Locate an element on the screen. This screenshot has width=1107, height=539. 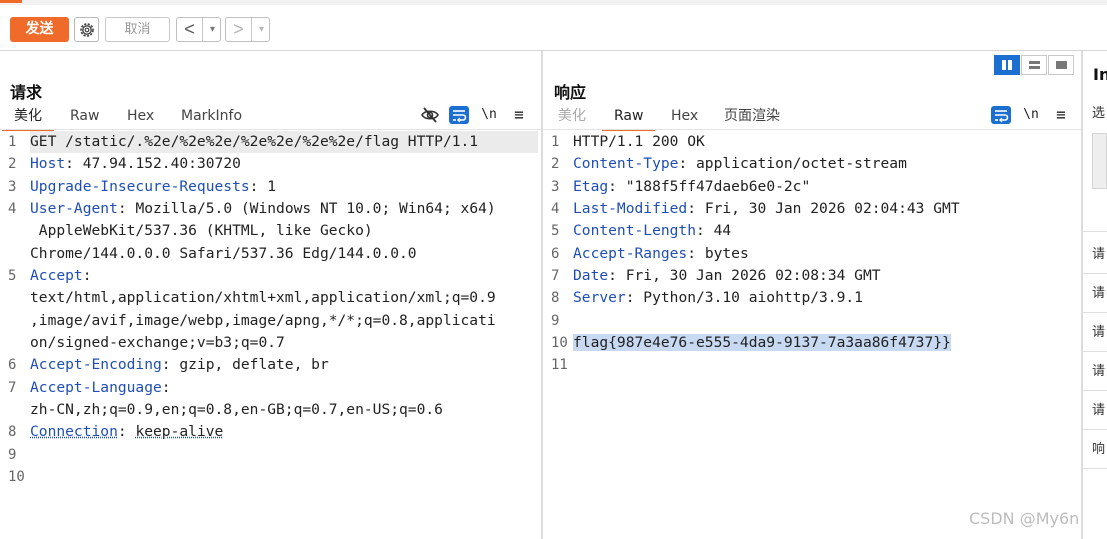
header-value: gzip, deflate, br is located at coordinates (254, 365).